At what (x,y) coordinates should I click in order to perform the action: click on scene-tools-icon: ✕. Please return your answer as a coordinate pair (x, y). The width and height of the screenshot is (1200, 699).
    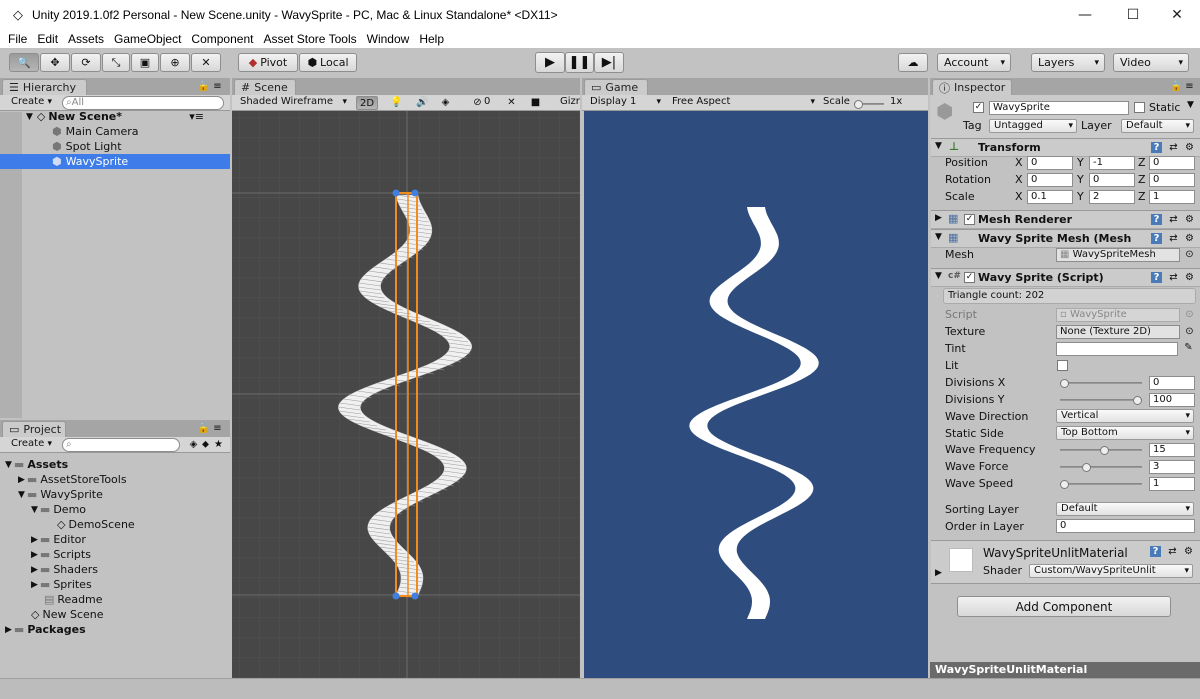
    Looking at the image, I should click on (511, 102).